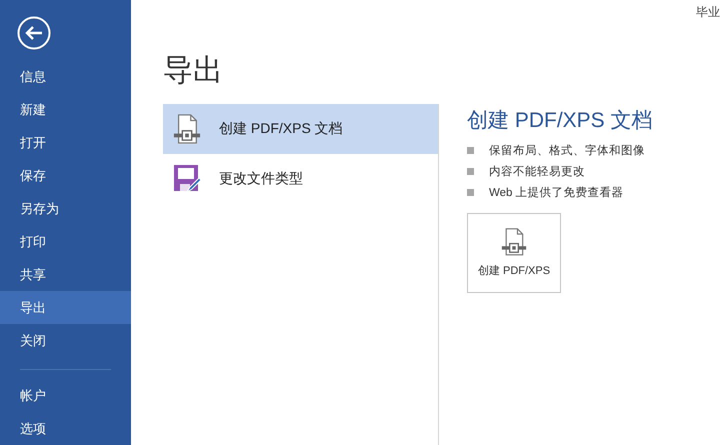 Image resolution: width=720 pixels, height=445 pixels. What do you see at coordinates (65, 274) in the screenshot?
I see `sidebar-item: 共享` at bounding box center [65, 274].